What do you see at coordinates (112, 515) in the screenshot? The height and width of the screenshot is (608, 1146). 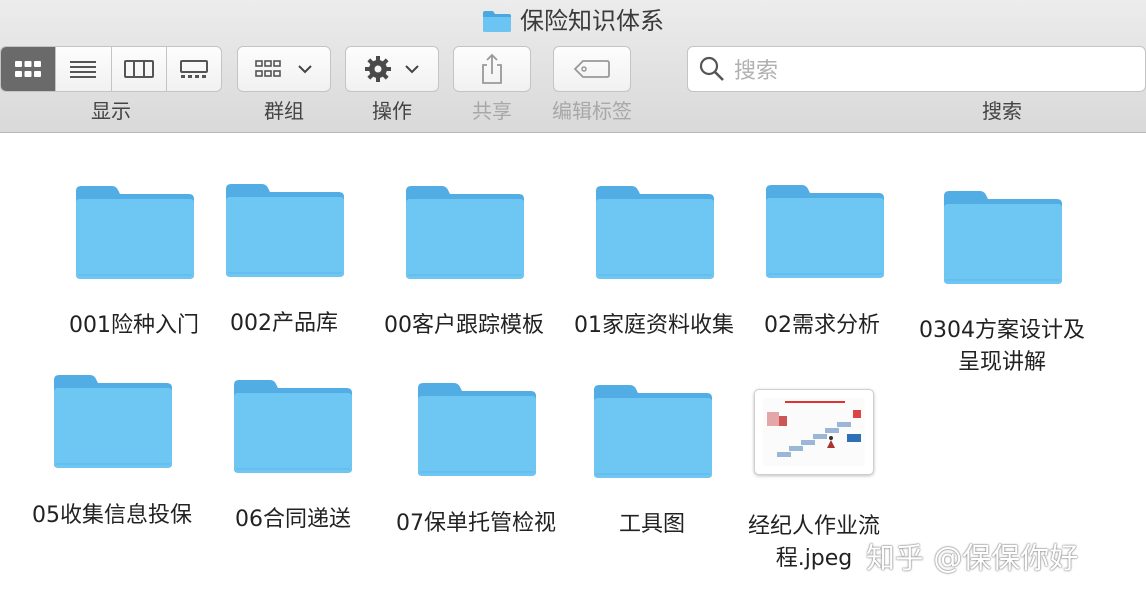 I see `folder-name: 05收集信息投保` at bounding box center [112, 515].